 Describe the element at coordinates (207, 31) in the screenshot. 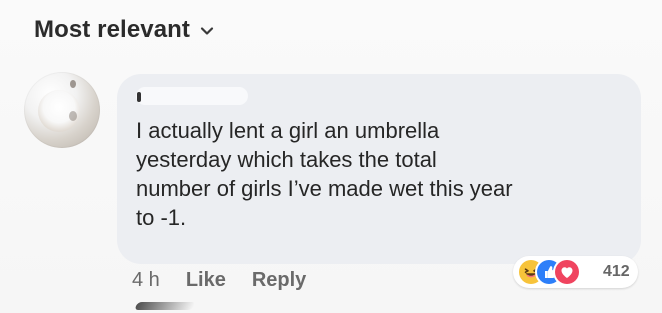

I see `chevron-down-icon` at that location.